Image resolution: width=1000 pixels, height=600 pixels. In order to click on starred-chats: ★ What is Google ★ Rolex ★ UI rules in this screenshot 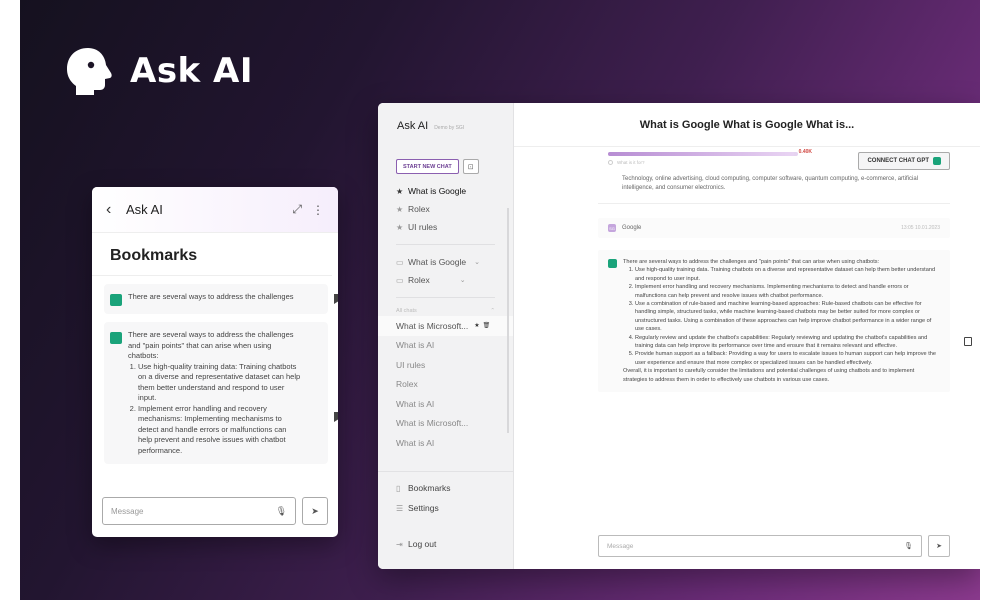, I will do `click(445, 205)`.